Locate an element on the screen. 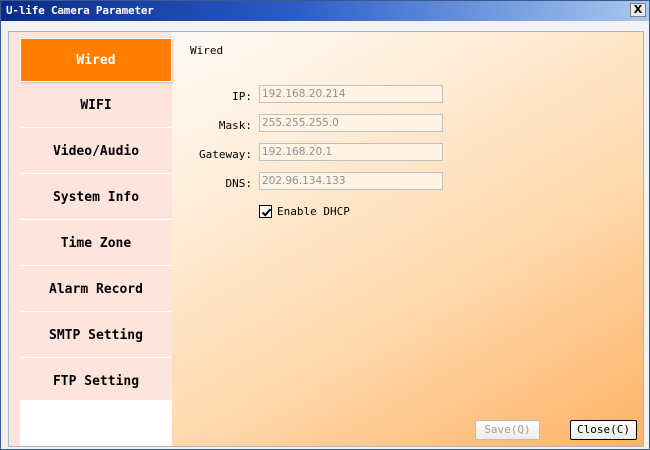  mask-label: Mask: is located at coordinates (235, 125).